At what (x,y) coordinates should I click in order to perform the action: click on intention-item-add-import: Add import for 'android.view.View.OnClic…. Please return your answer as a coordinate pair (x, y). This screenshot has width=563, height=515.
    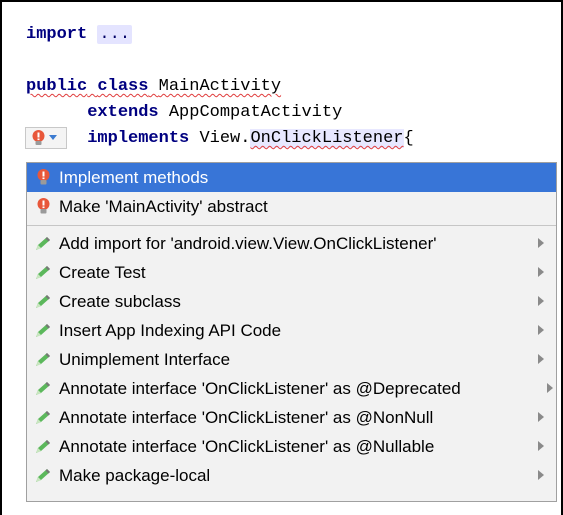
    Looking at the image, I should click on (291, 243).